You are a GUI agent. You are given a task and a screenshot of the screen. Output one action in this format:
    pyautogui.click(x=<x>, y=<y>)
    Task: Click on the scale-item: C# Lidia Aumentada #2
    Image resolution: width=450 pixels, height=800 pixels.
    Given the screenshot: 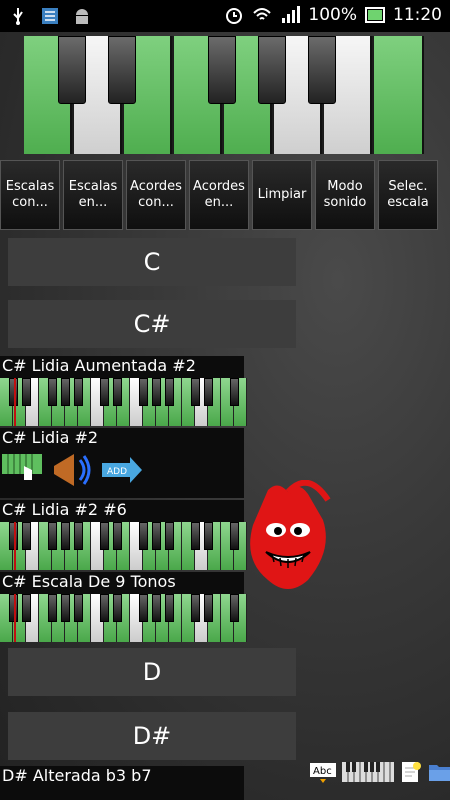 What is the action you would take?
    pyautogui.click(x=123, y=391)
    